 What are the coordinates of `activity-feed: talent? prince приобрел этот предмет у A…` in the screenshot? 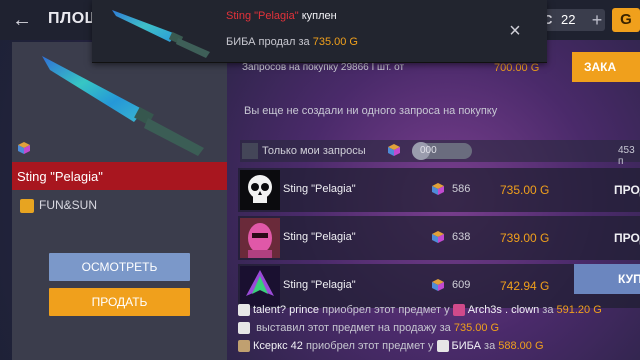 It's located at (439, 330).